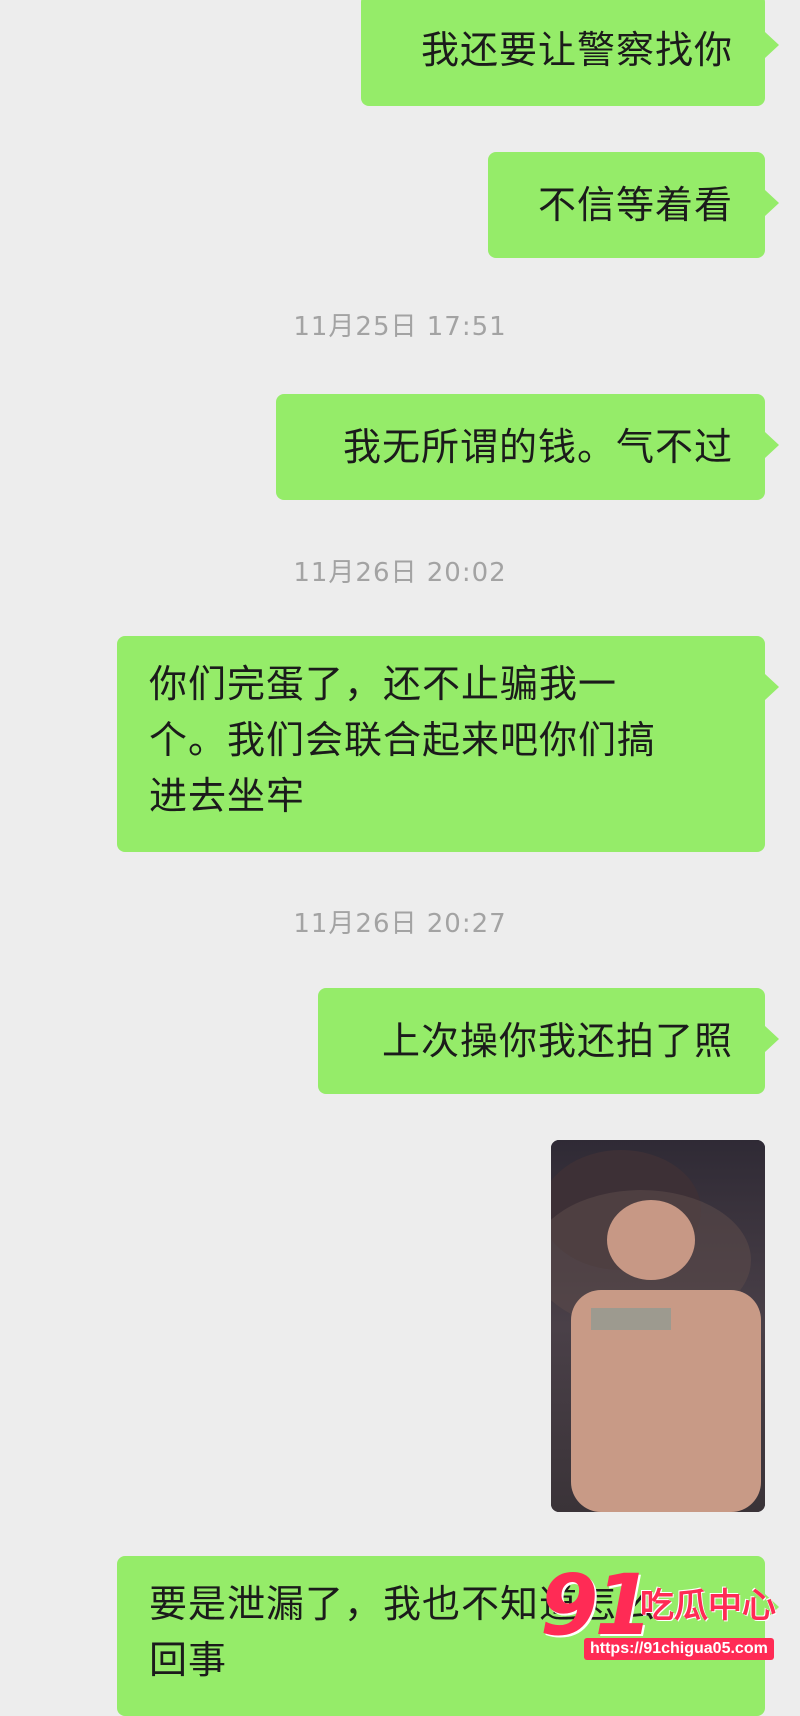 The height and width of the screenshot is (1716, 800). What do you see at coordinates (537, 447) in the screenshot?
I see `message-text-3: 我无所谓的钱。气不过` at bounding box center [537, 447].